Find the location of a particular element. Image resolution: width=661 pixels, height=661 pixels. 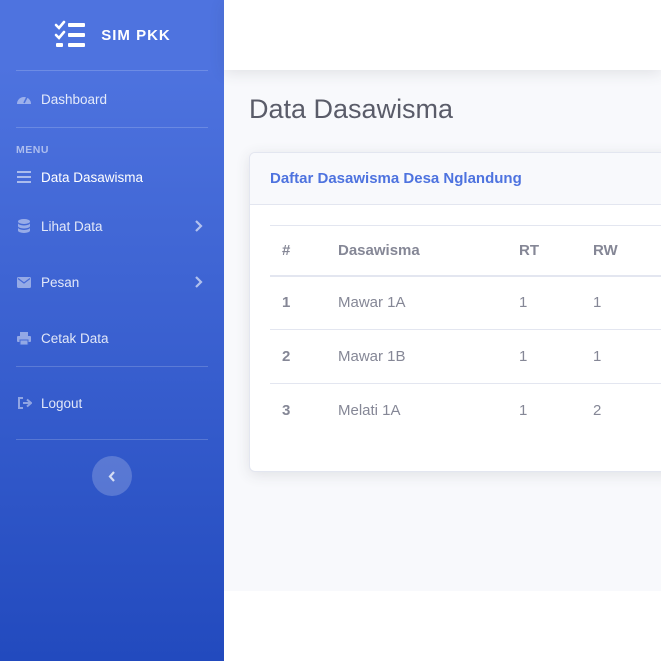

sidebar-item-label: Lihat Data is located at coordinates (72, 226).